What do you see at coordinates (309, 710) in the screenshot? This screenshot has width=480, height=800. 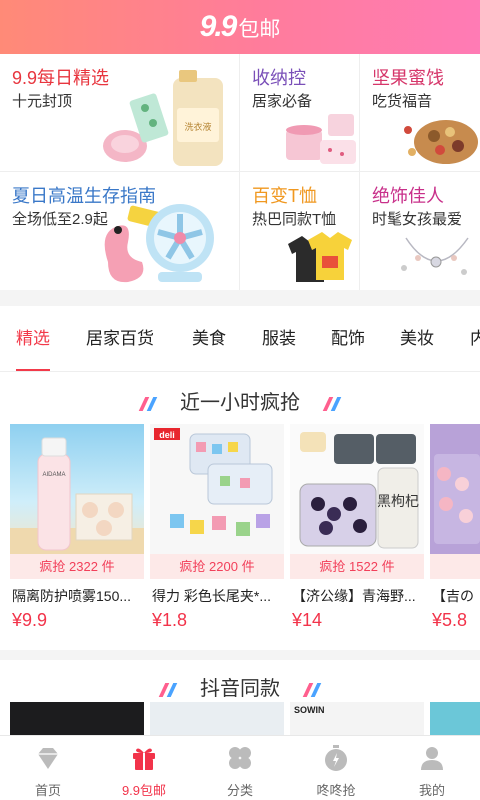 I see `sowin-brand-text: SOWIN` at bounding box center [309, 710].